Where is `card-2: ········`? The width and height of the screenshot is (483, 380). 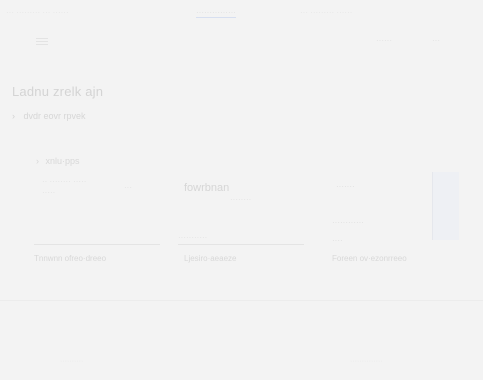
card-2: ········ is located at coordinates (240, 199).